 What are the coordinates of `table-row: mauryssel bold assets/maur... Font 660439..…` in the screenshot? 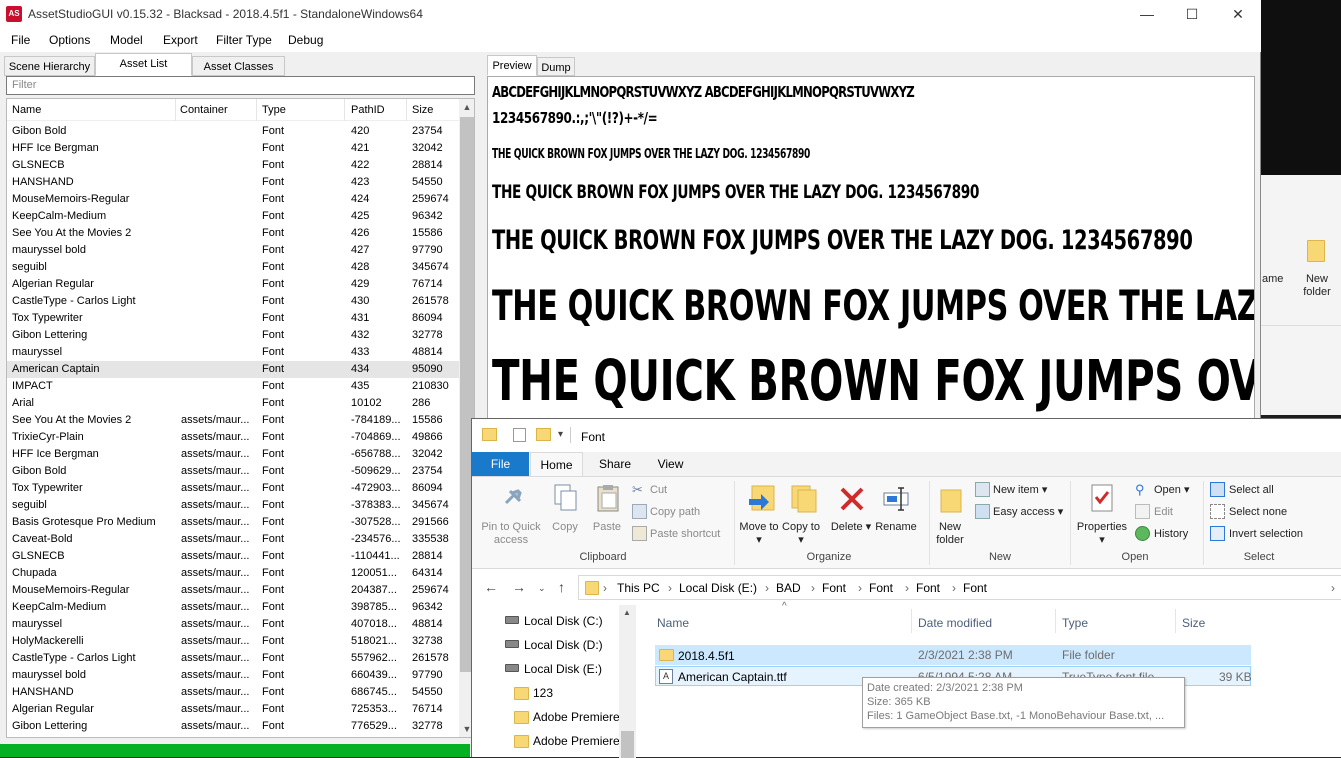 It's located at (233, 675).